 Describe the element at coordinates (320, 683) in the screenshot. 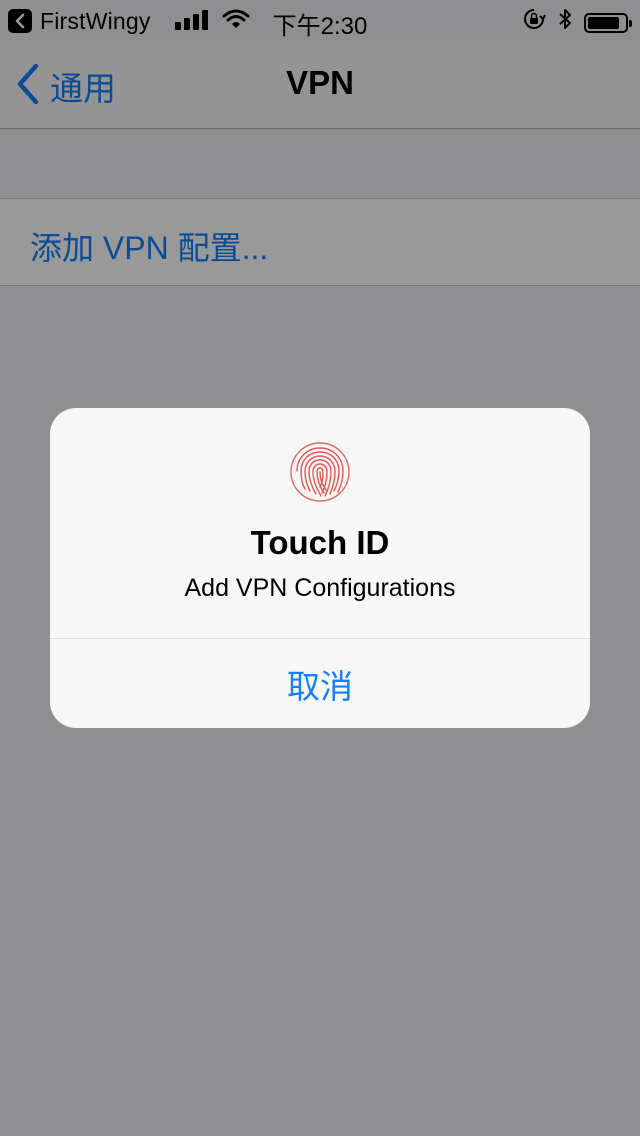

I see `cancel-button: 取消` at that location.